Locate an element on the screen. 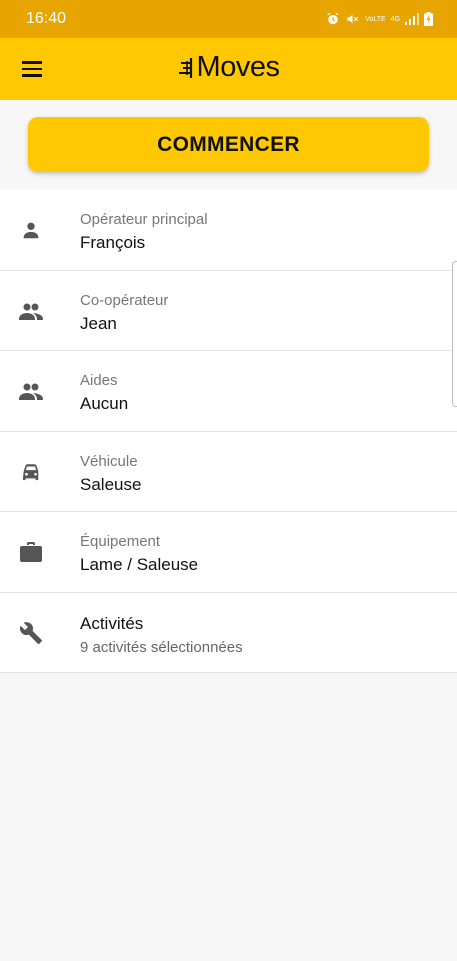 The width and height of the screenshot is (457, 961). volte-label: VoLTE is located at coordinates (375, 19).